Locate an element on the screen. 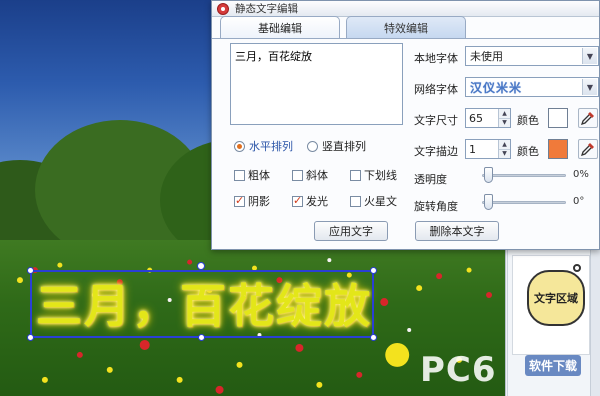 Image resolution: width=600 pixels, height=396 pixels. tab-bar: 基础编辑 特效编辑 is located at coordinates (343, 27).